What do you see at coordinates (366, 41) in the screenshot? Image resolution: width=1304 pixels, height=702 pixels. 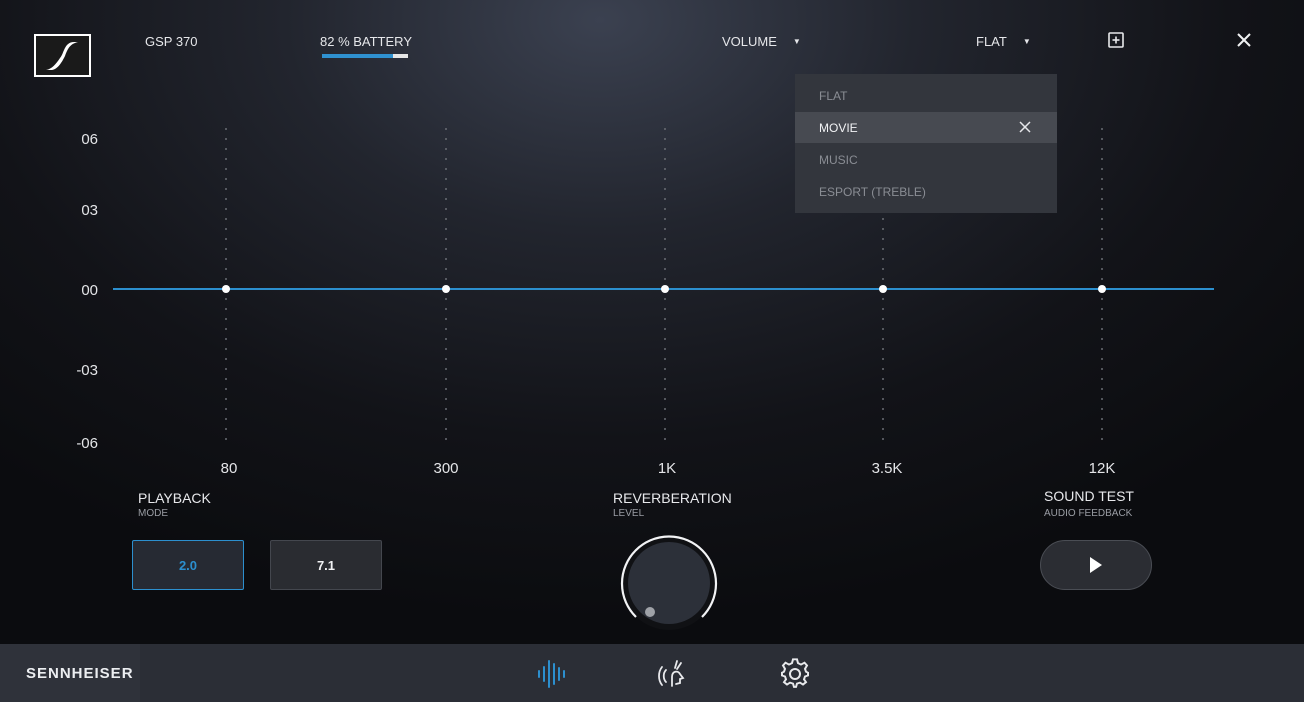 I see `battery-label: 82 % BATTERY` at bounding box center [366, 41].